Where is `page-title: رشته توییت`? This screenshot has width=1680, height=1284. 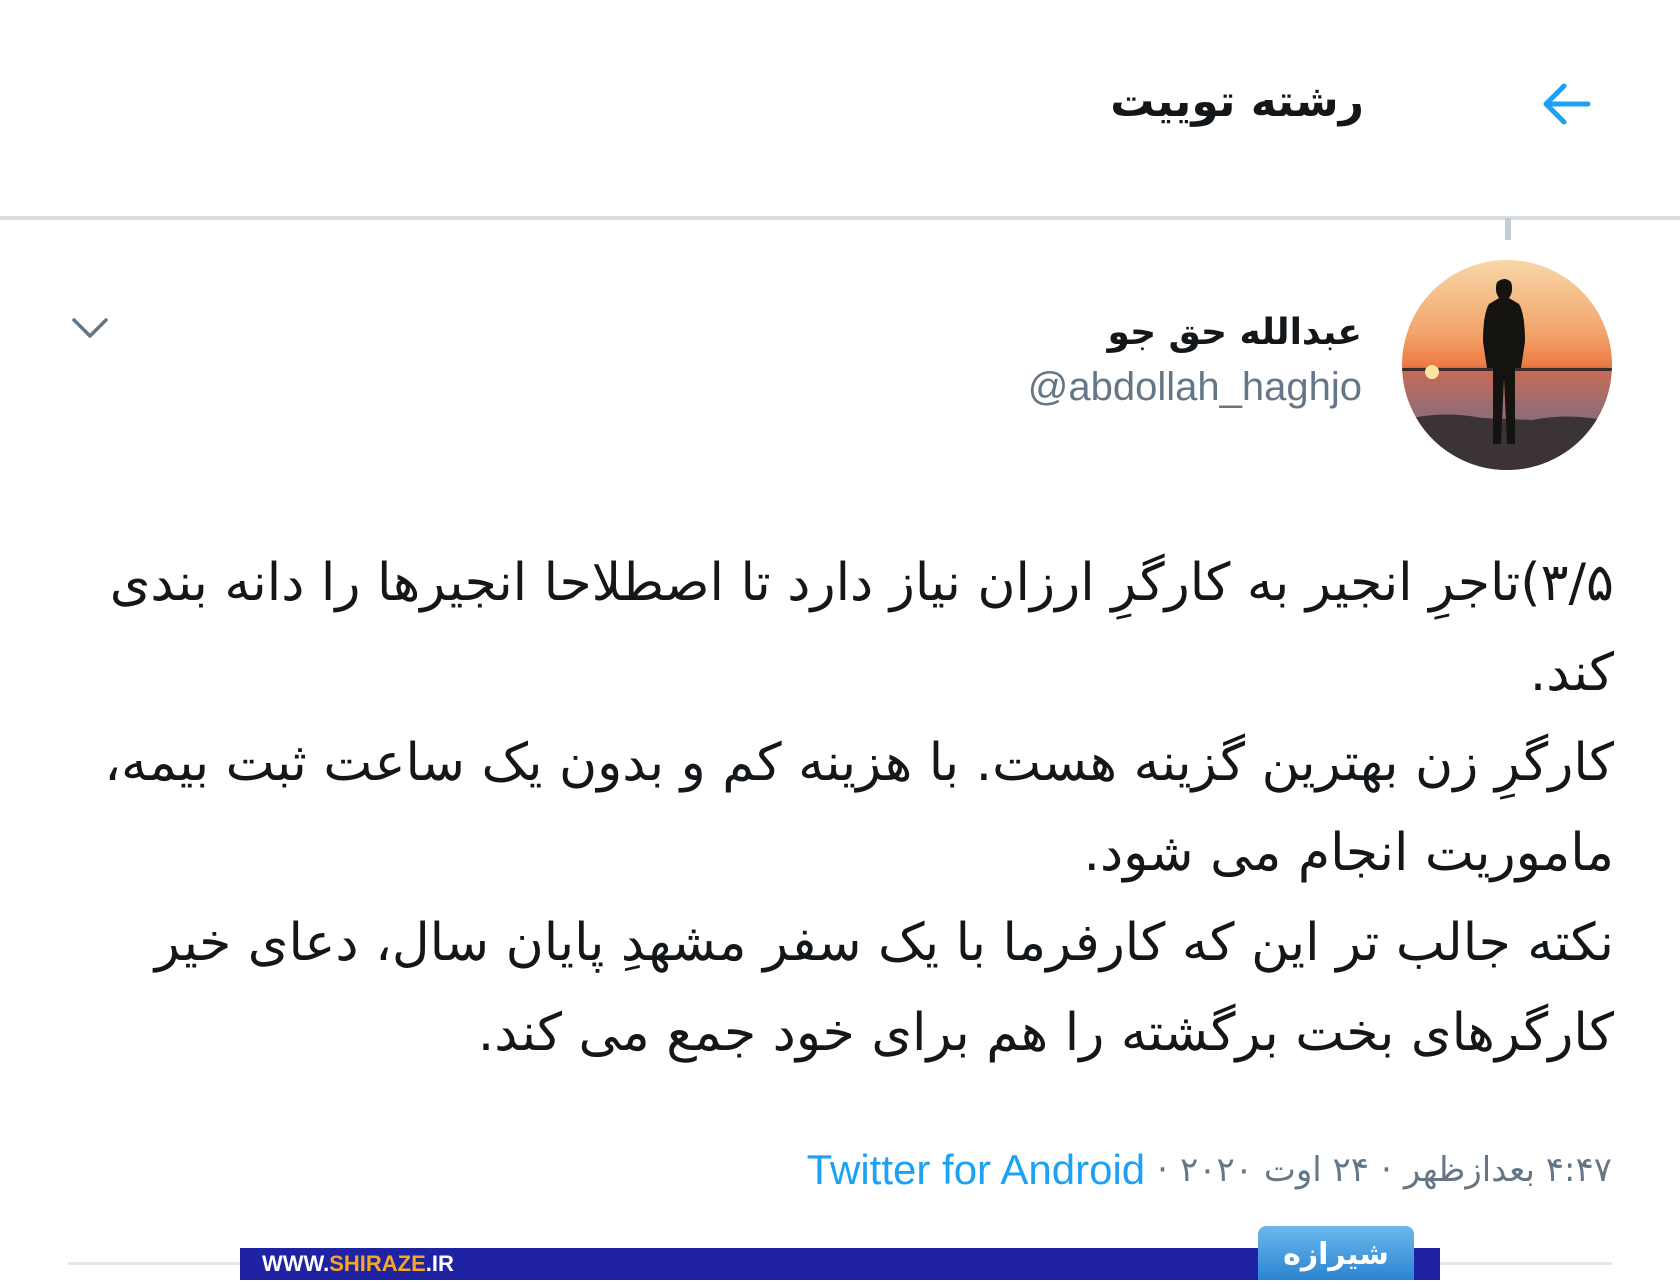
page-title: رشته توییت is located at coordinates (1237, 101).